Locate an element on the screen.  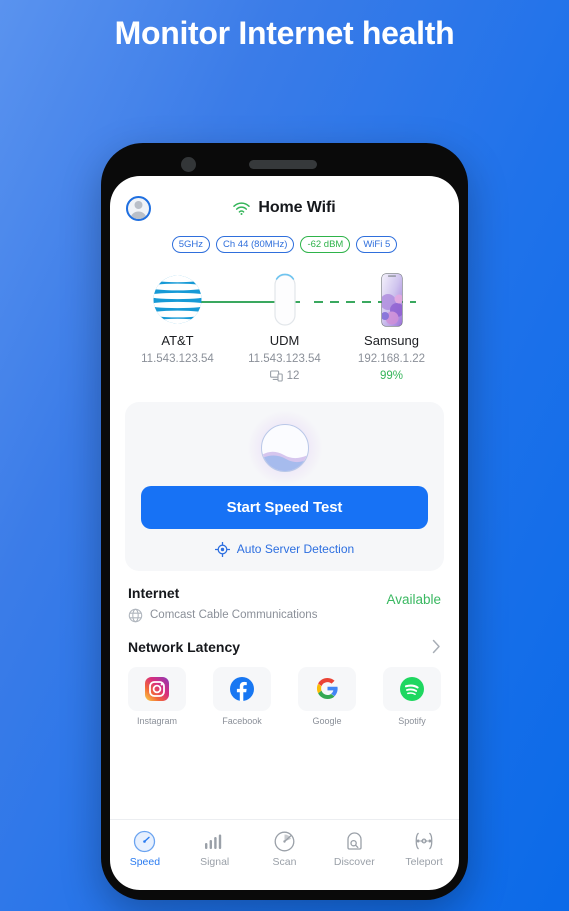
app-label: Google is located at coordinates (327, 720).